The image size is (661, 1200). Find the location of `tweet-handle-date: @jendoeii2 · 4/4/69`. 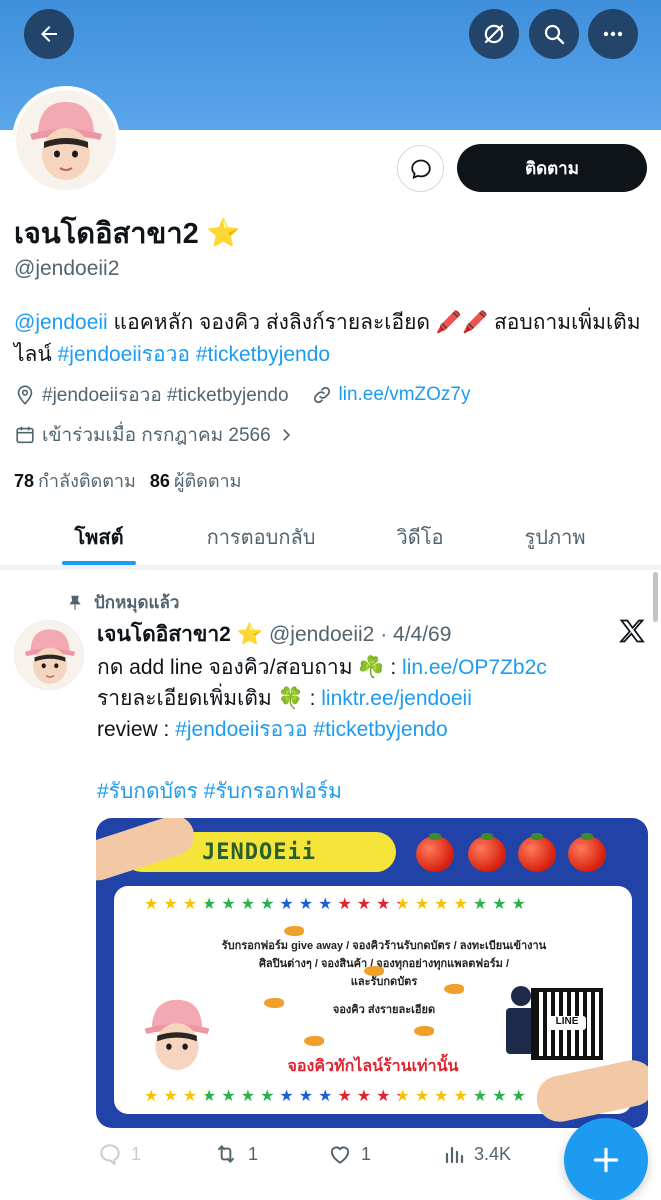

tweet-handle-date: @jendoeii2 · 4/4/69 is located at coordinates (360, 635).